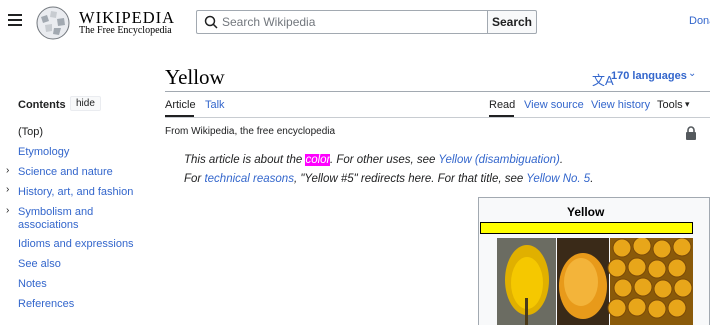  I want to click on tab-view-source: View source, so click(554, 105).